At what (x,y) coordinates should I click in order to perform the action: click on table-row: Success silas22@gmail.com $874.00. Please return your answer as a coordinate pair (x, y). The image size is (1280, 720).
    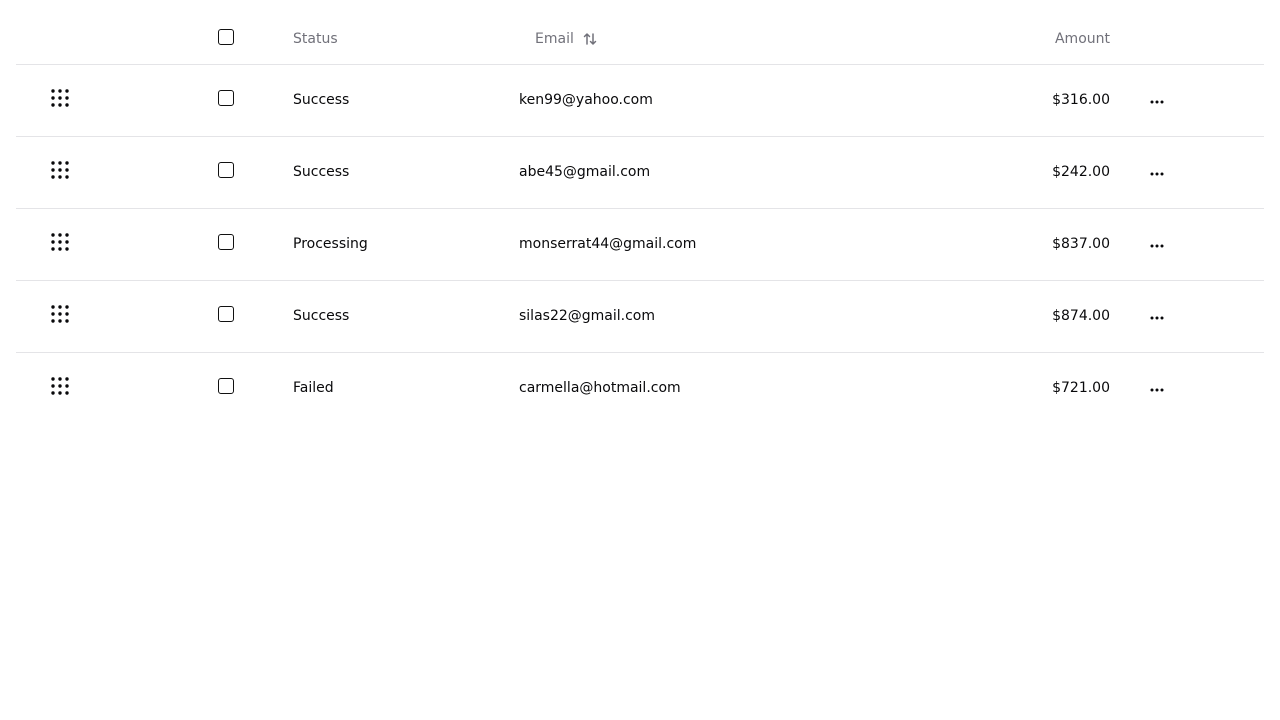
    Looking at the image, I should click on (640, 316).